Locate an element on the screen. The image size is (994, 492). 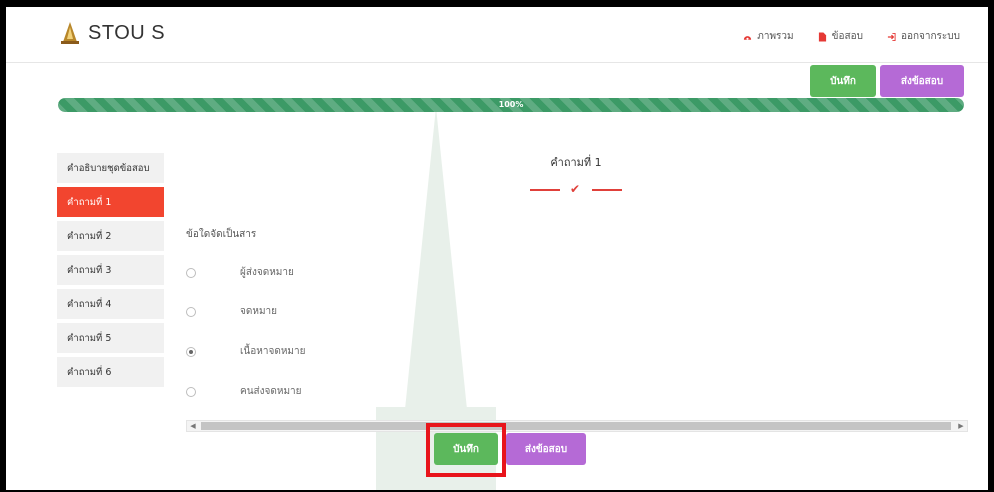
choice-label: คนส่งจดหมาย is located at coordinates (271, 391).